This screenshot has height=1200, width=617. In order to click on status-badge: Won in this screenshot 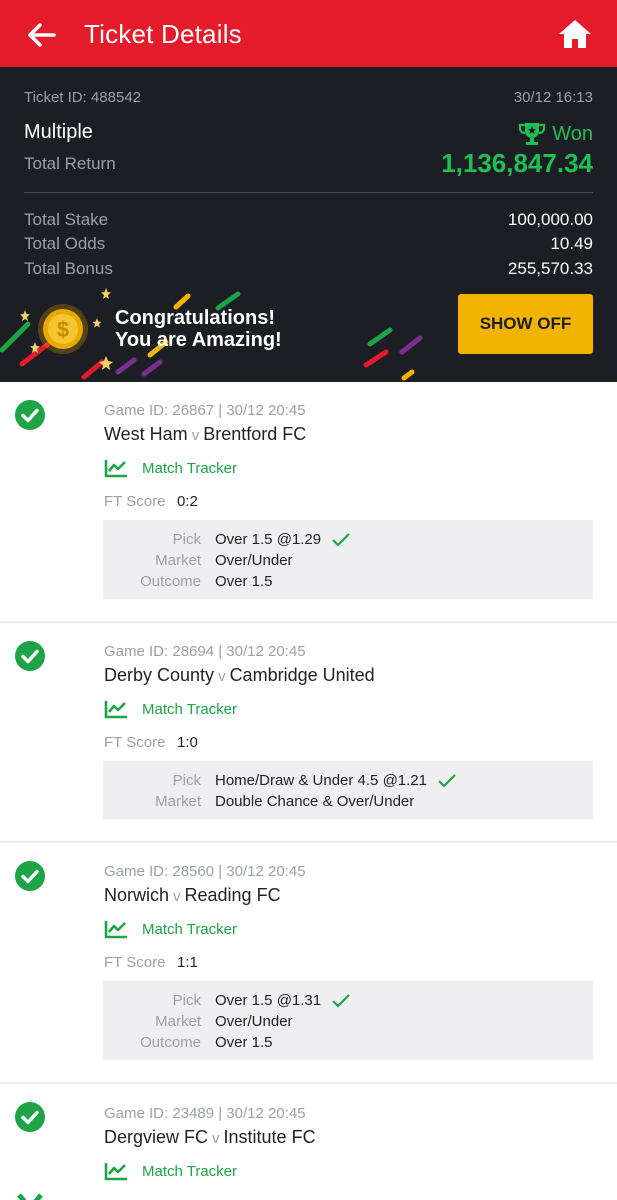, I will do `click(555, 134)`.